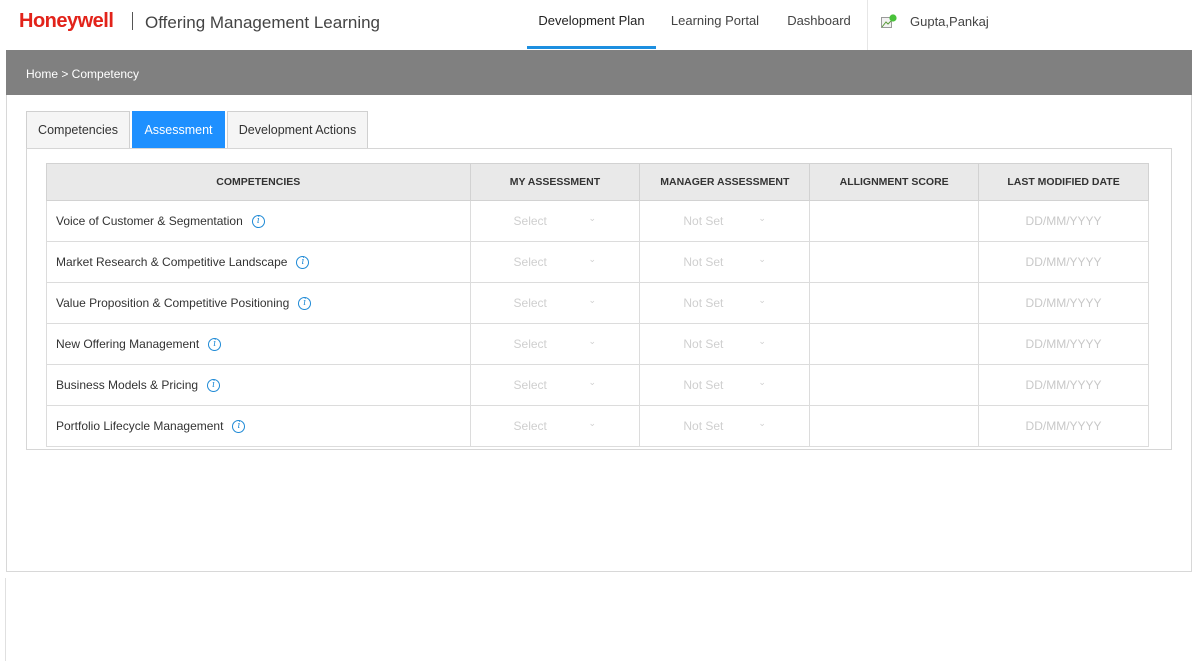 The image size is (1200, 661). What do you see at coordinates (149, 220) in the screenshot?
I see `competency-name: Voice of Customer & Segmentation` at bounding box center [149, 220].